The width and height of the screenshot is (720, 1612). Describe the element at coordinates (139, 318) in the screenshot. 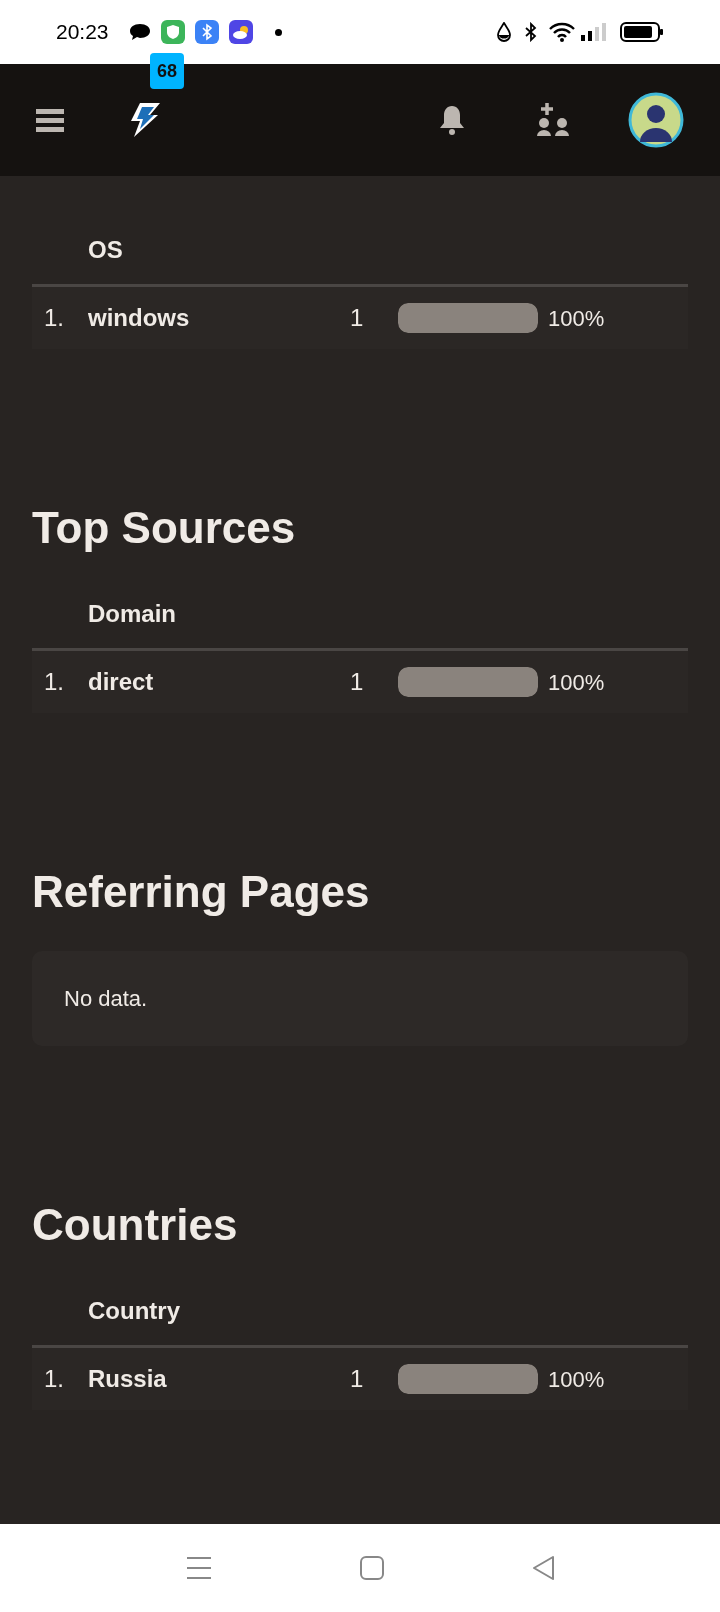

I see `item-name: windows` at that location.